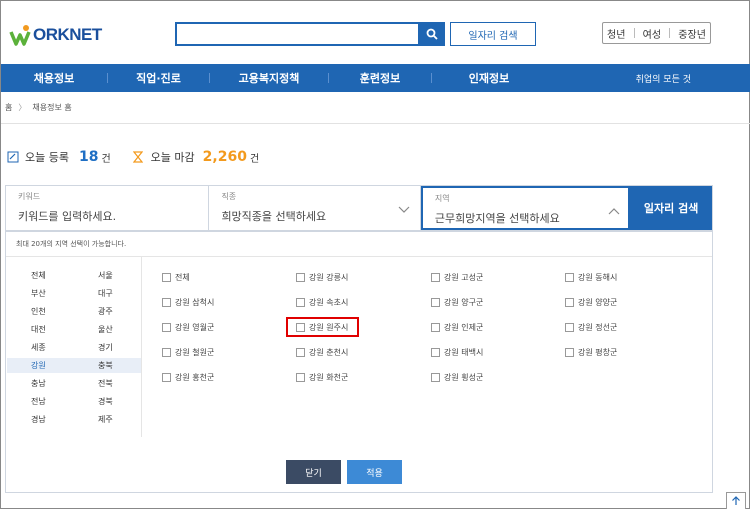 The width and height of the screenshot is (750, 509). What do you see at coordinates (54, 78) in the screenshot?
I see `nav-item-jobs: 채용정보` at bounding box center [54, 78].